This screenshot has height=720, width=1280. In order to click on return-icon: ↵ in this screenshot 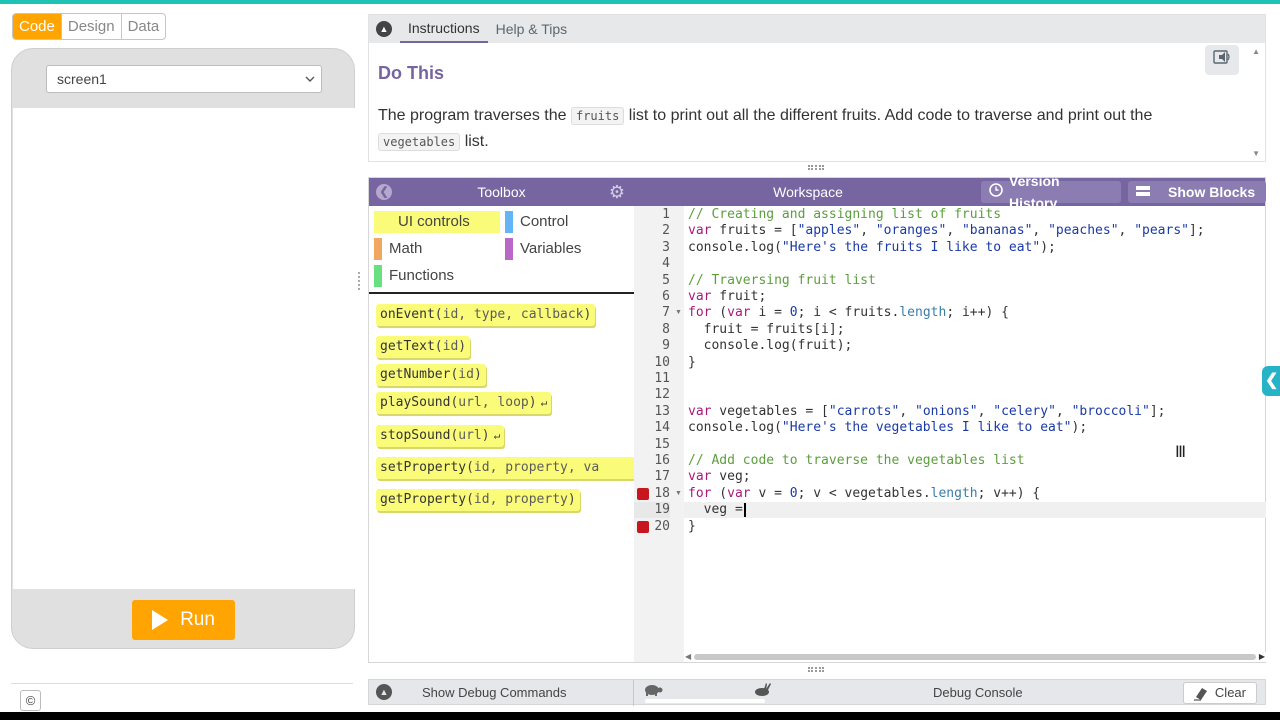, I will do `click(497, 435)`.